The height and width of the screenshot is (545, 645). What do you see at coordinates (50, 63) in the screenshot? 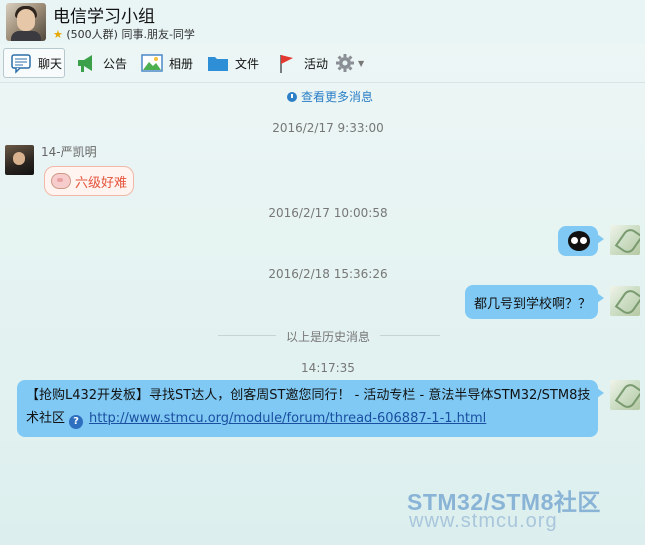
I see `tab-chat-label: 聊天` at bounding box center [50, 63].